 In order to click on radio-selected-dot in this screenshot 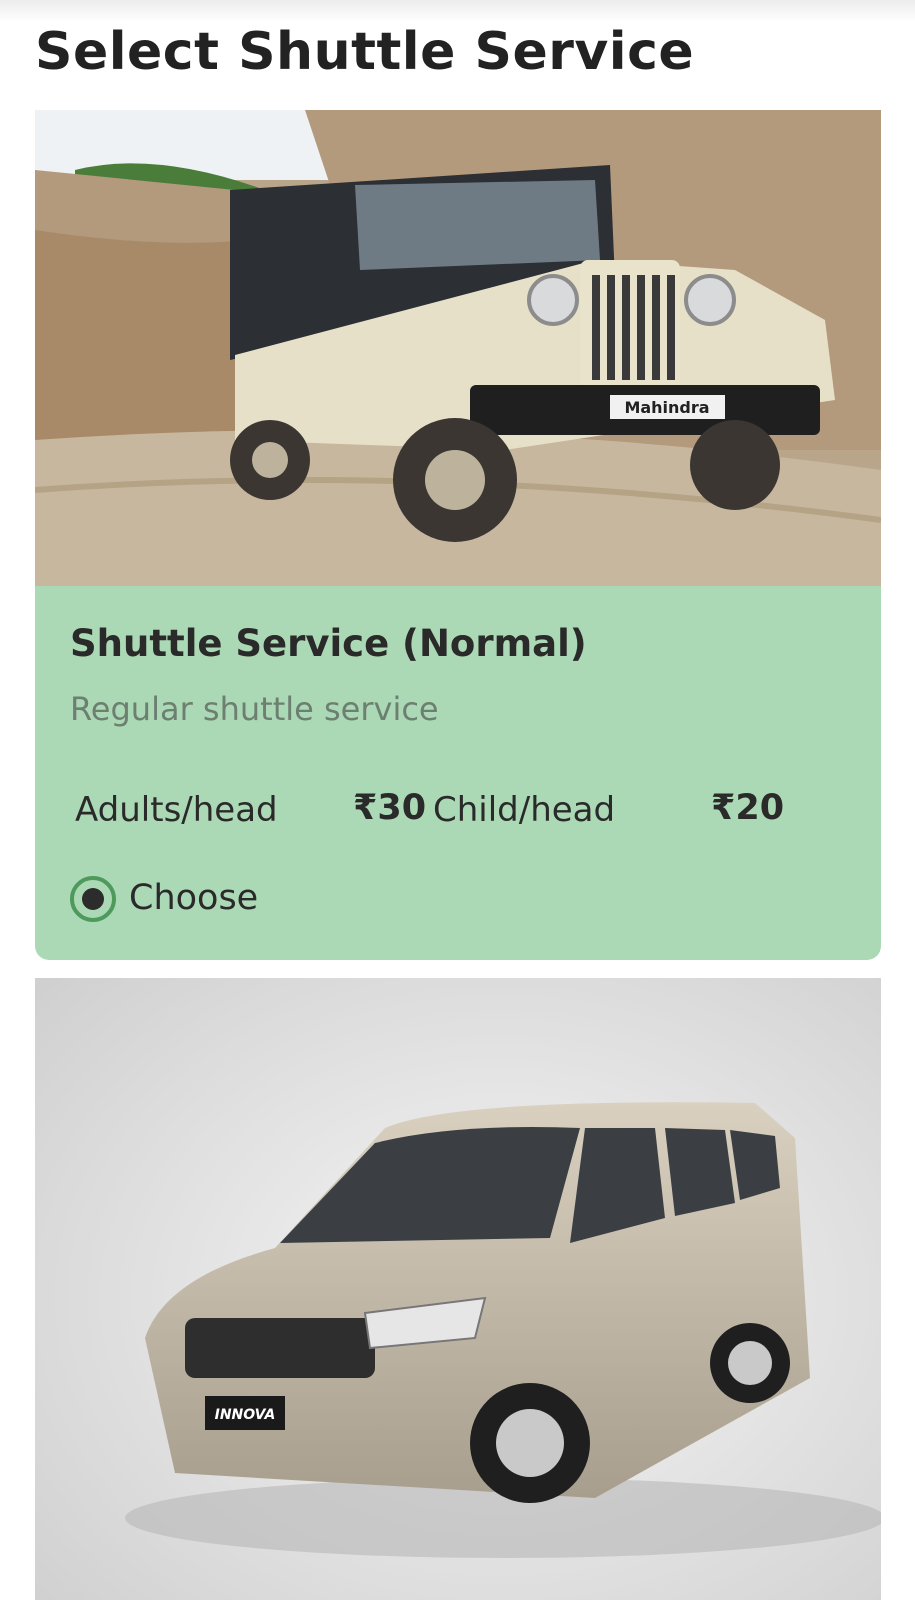, I will do `click(93, 899)`.